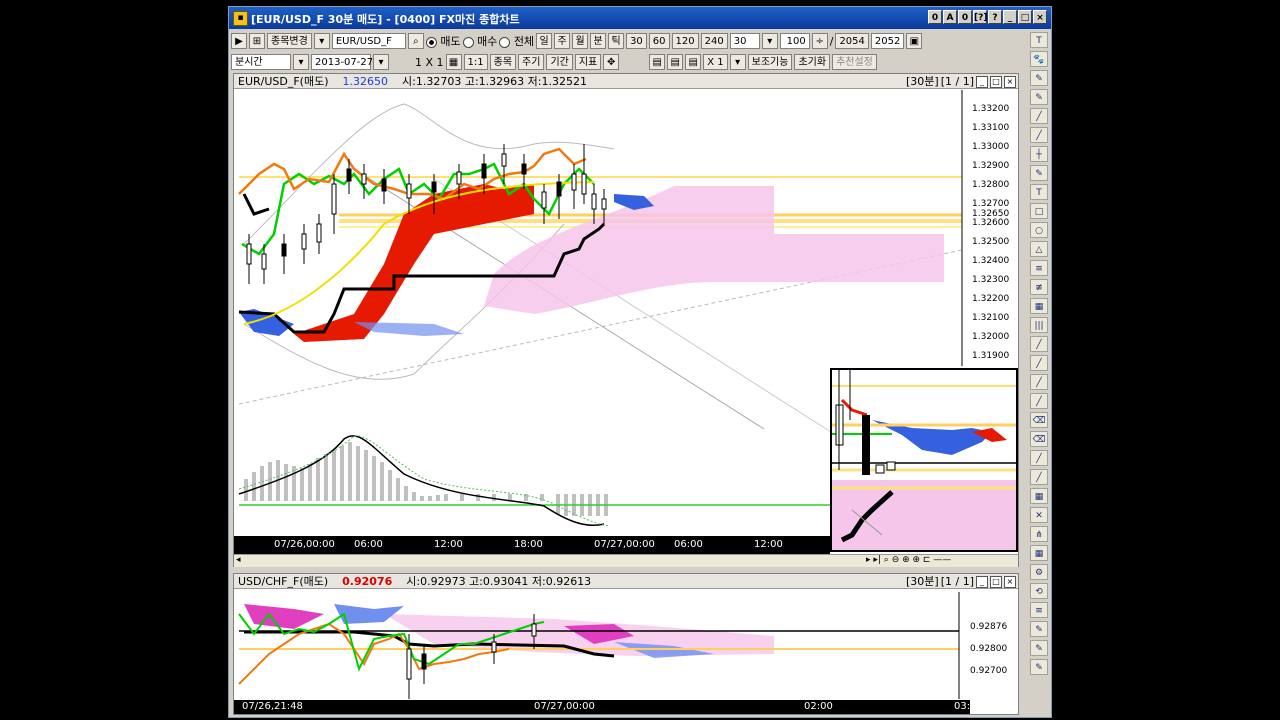  Describe the element at coordinates (1039, 496) in the screenshot. I see `drawing-tool-24-icon: ▦` at that location.